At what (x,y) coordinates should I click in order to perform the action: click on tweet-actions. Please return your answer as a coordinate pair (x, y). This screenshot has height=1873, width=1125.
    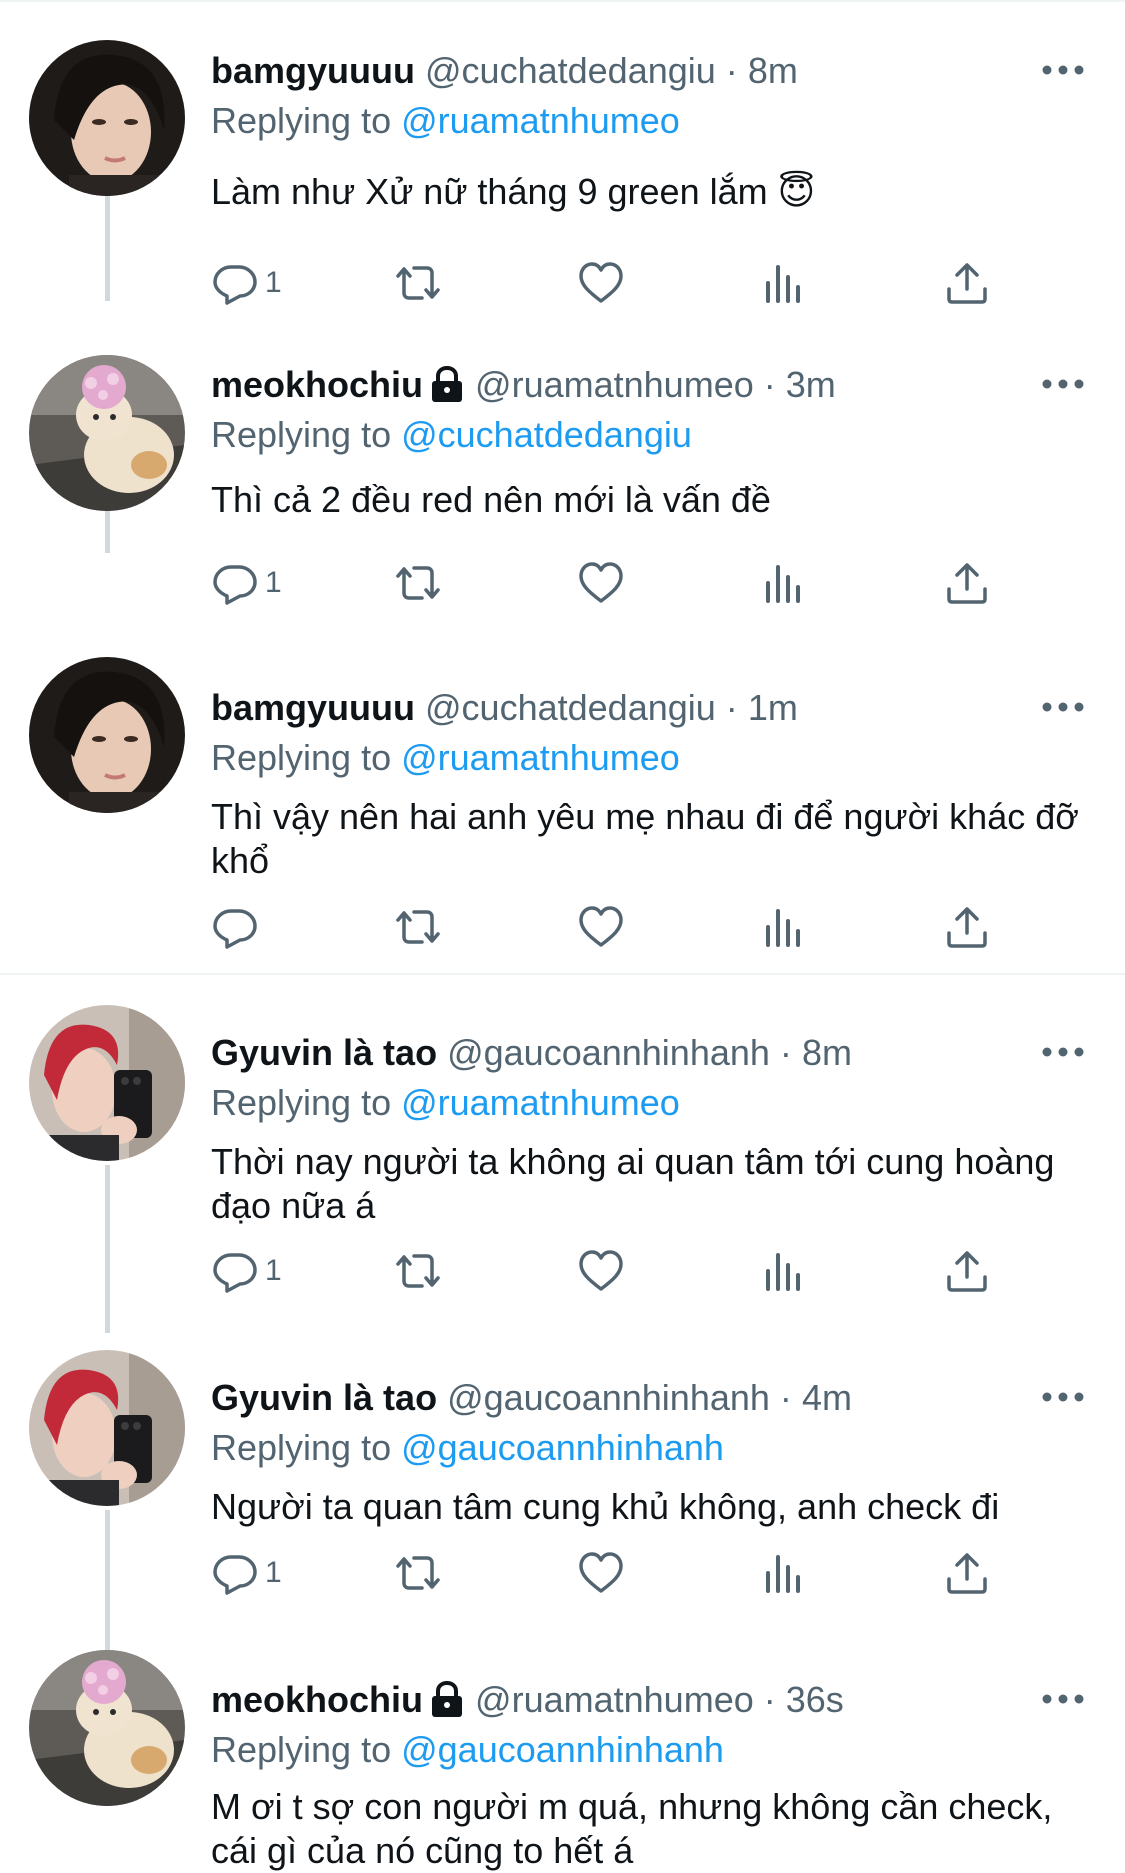
    Looking at the image, I should click on (611, 927).